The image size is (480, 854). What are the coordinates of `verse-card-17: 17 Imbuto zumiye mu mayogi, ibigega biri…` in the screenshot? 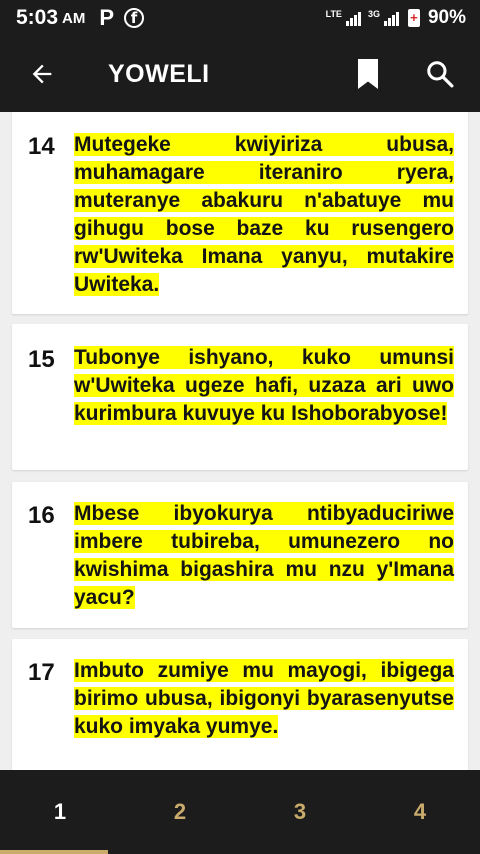 It's located at (240, 704).